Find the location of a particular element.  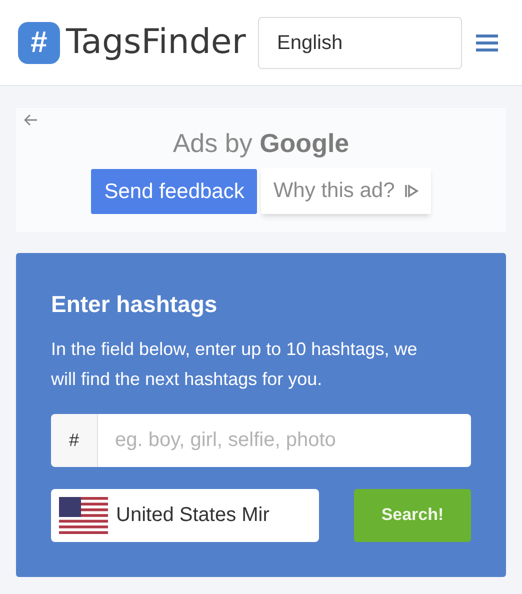

language-select: English is located at coordinates (360, 42).